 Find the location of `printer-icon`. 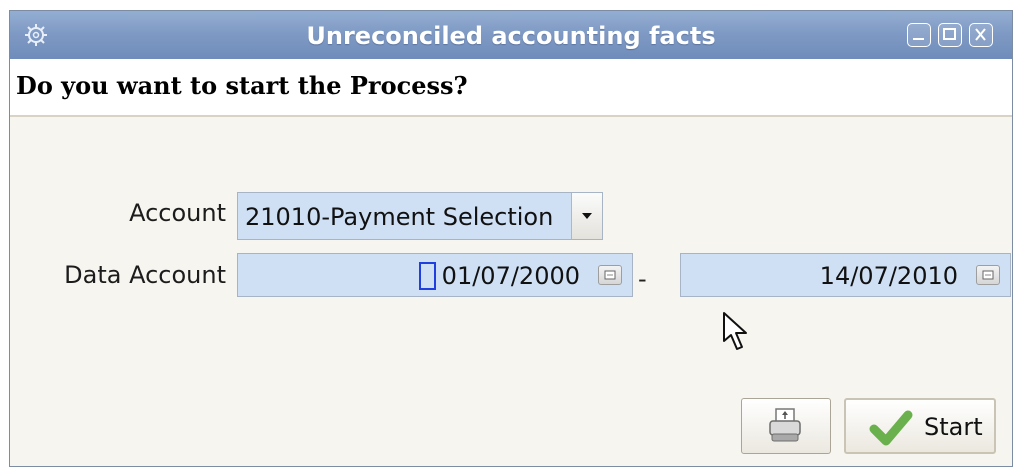

printer-icon is located at coordinates (785, 425).